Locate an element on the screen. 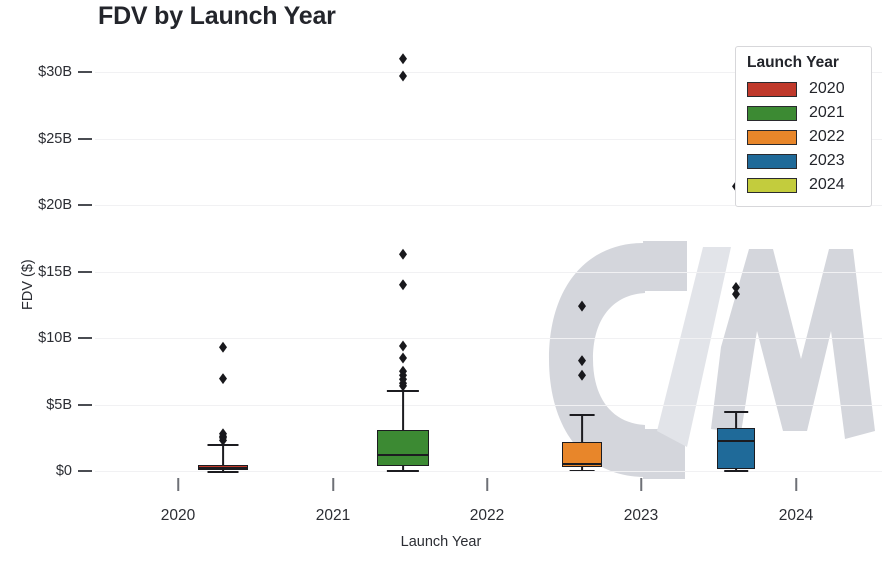 The height and width of the screenshot is (561, 882). x-axis-tick-label: 2020 is located at coordinates (178, 515).